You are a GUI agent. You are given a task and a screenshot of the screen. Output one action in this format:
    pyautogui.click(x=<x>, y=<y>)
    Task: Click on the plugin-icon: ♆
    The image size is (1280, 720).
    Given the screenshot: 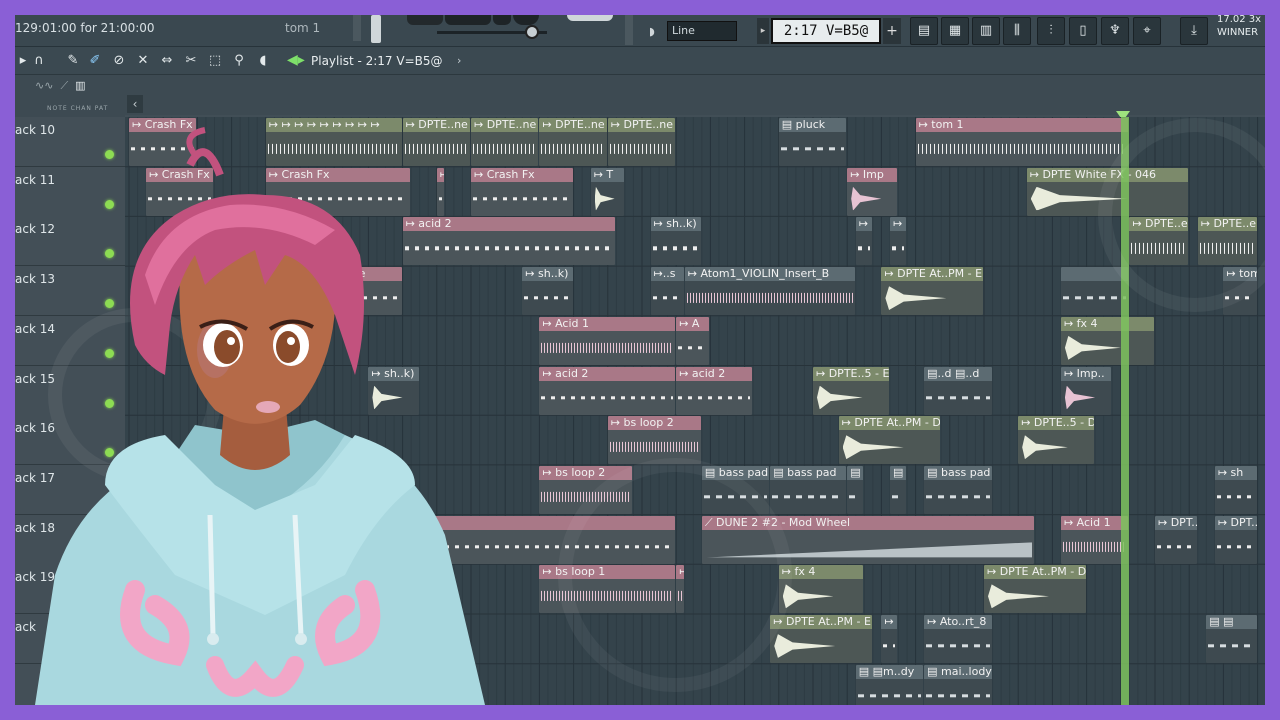 What is the action you would take?
    pyautogui.click(x=1115, y=31)
    